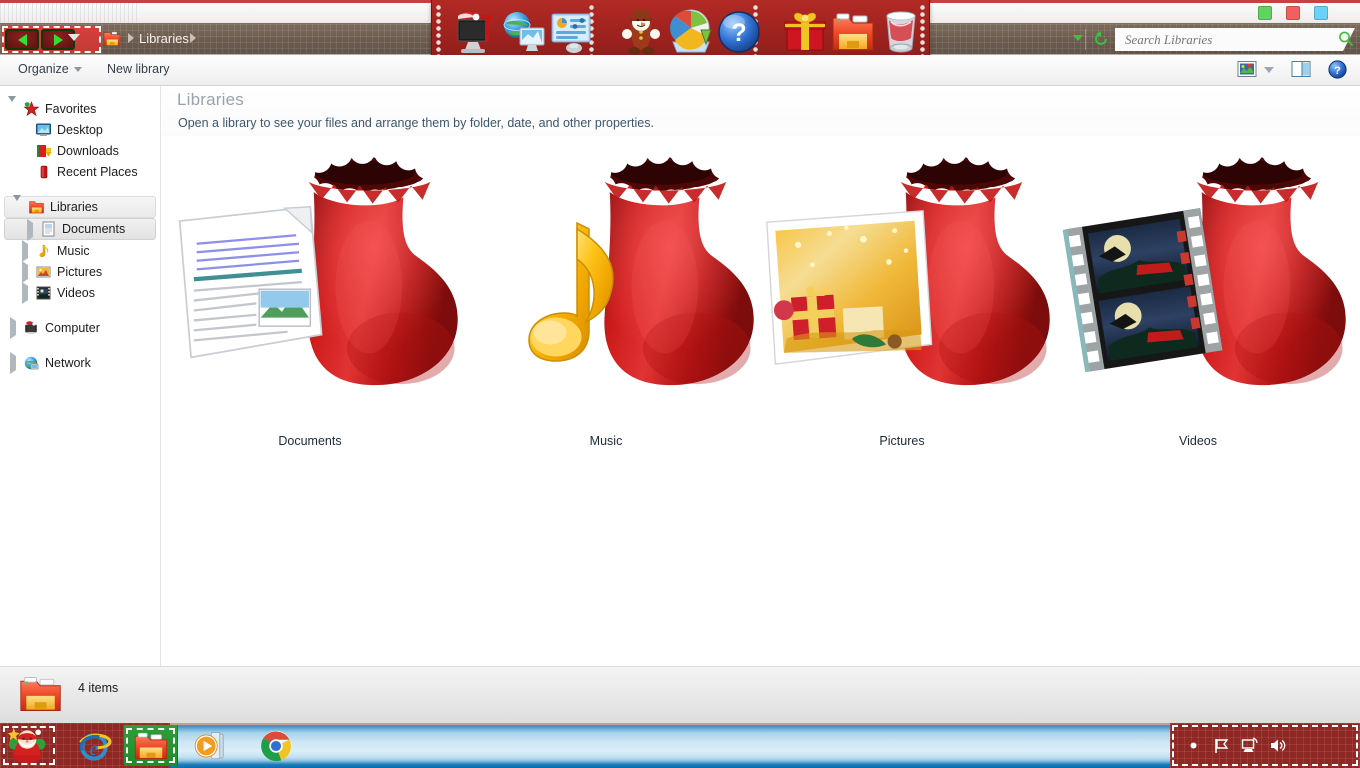  What do you see at coordinates (41, 694) in the screenshot?
I see `libraries-folder-icon` at bounding box center [41, 694].